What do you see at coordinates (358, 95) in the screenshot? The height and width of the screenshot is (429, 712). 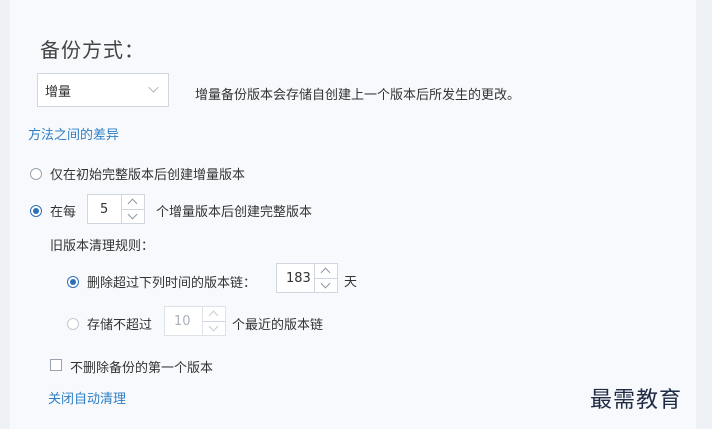 I see `backup-method-description: 增量备份版本会存储自创建上一个版本后所发生的更改。` at bounding box center [358, 95].